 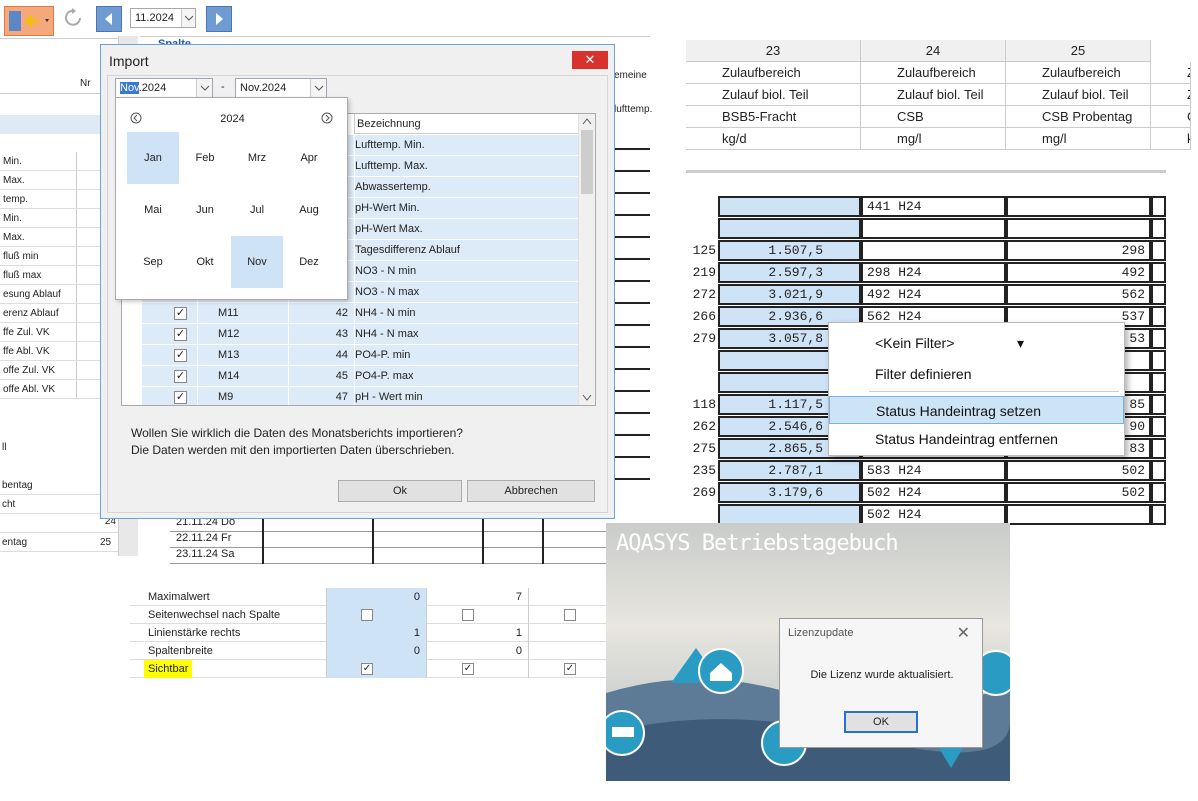 What do you see at coordinates (205, 262) in the screenshot?
I see `month-option: Okt` at bounding box center [205, 262].